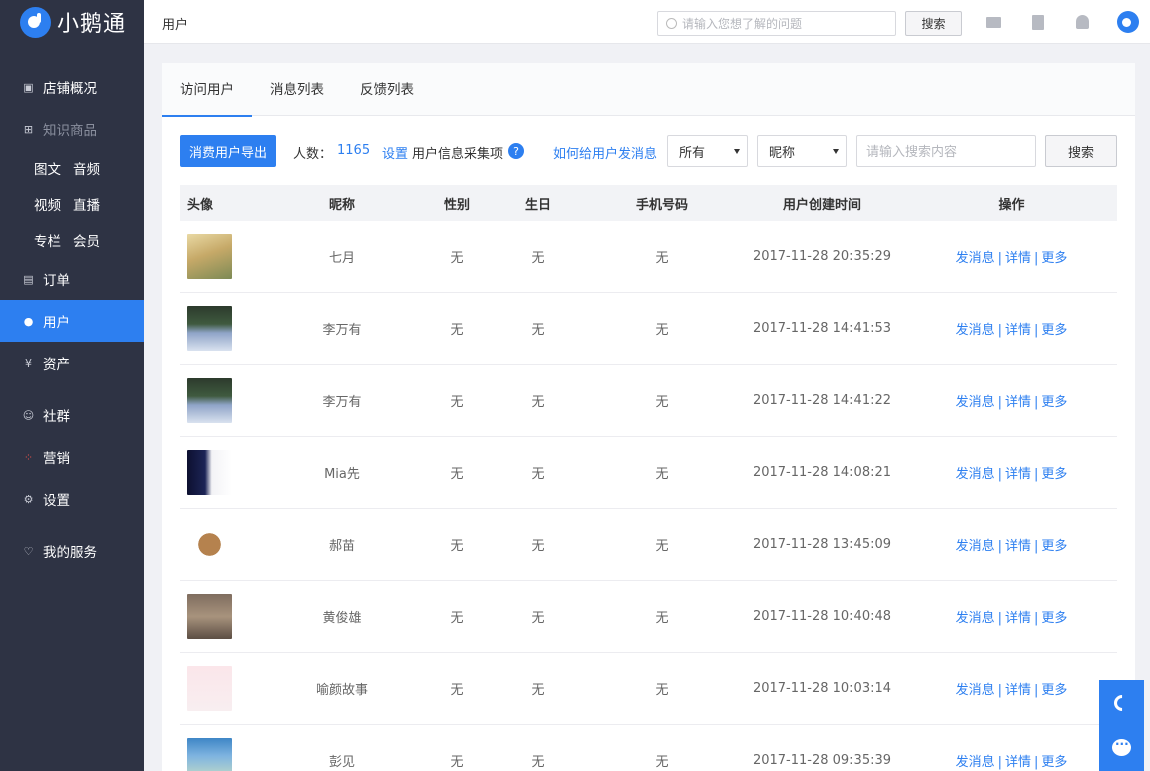 The image size is (1150, 771). Describe the element at coordinates (28, 279) in the screenshot. I see `order-icon: ▤` at that location.